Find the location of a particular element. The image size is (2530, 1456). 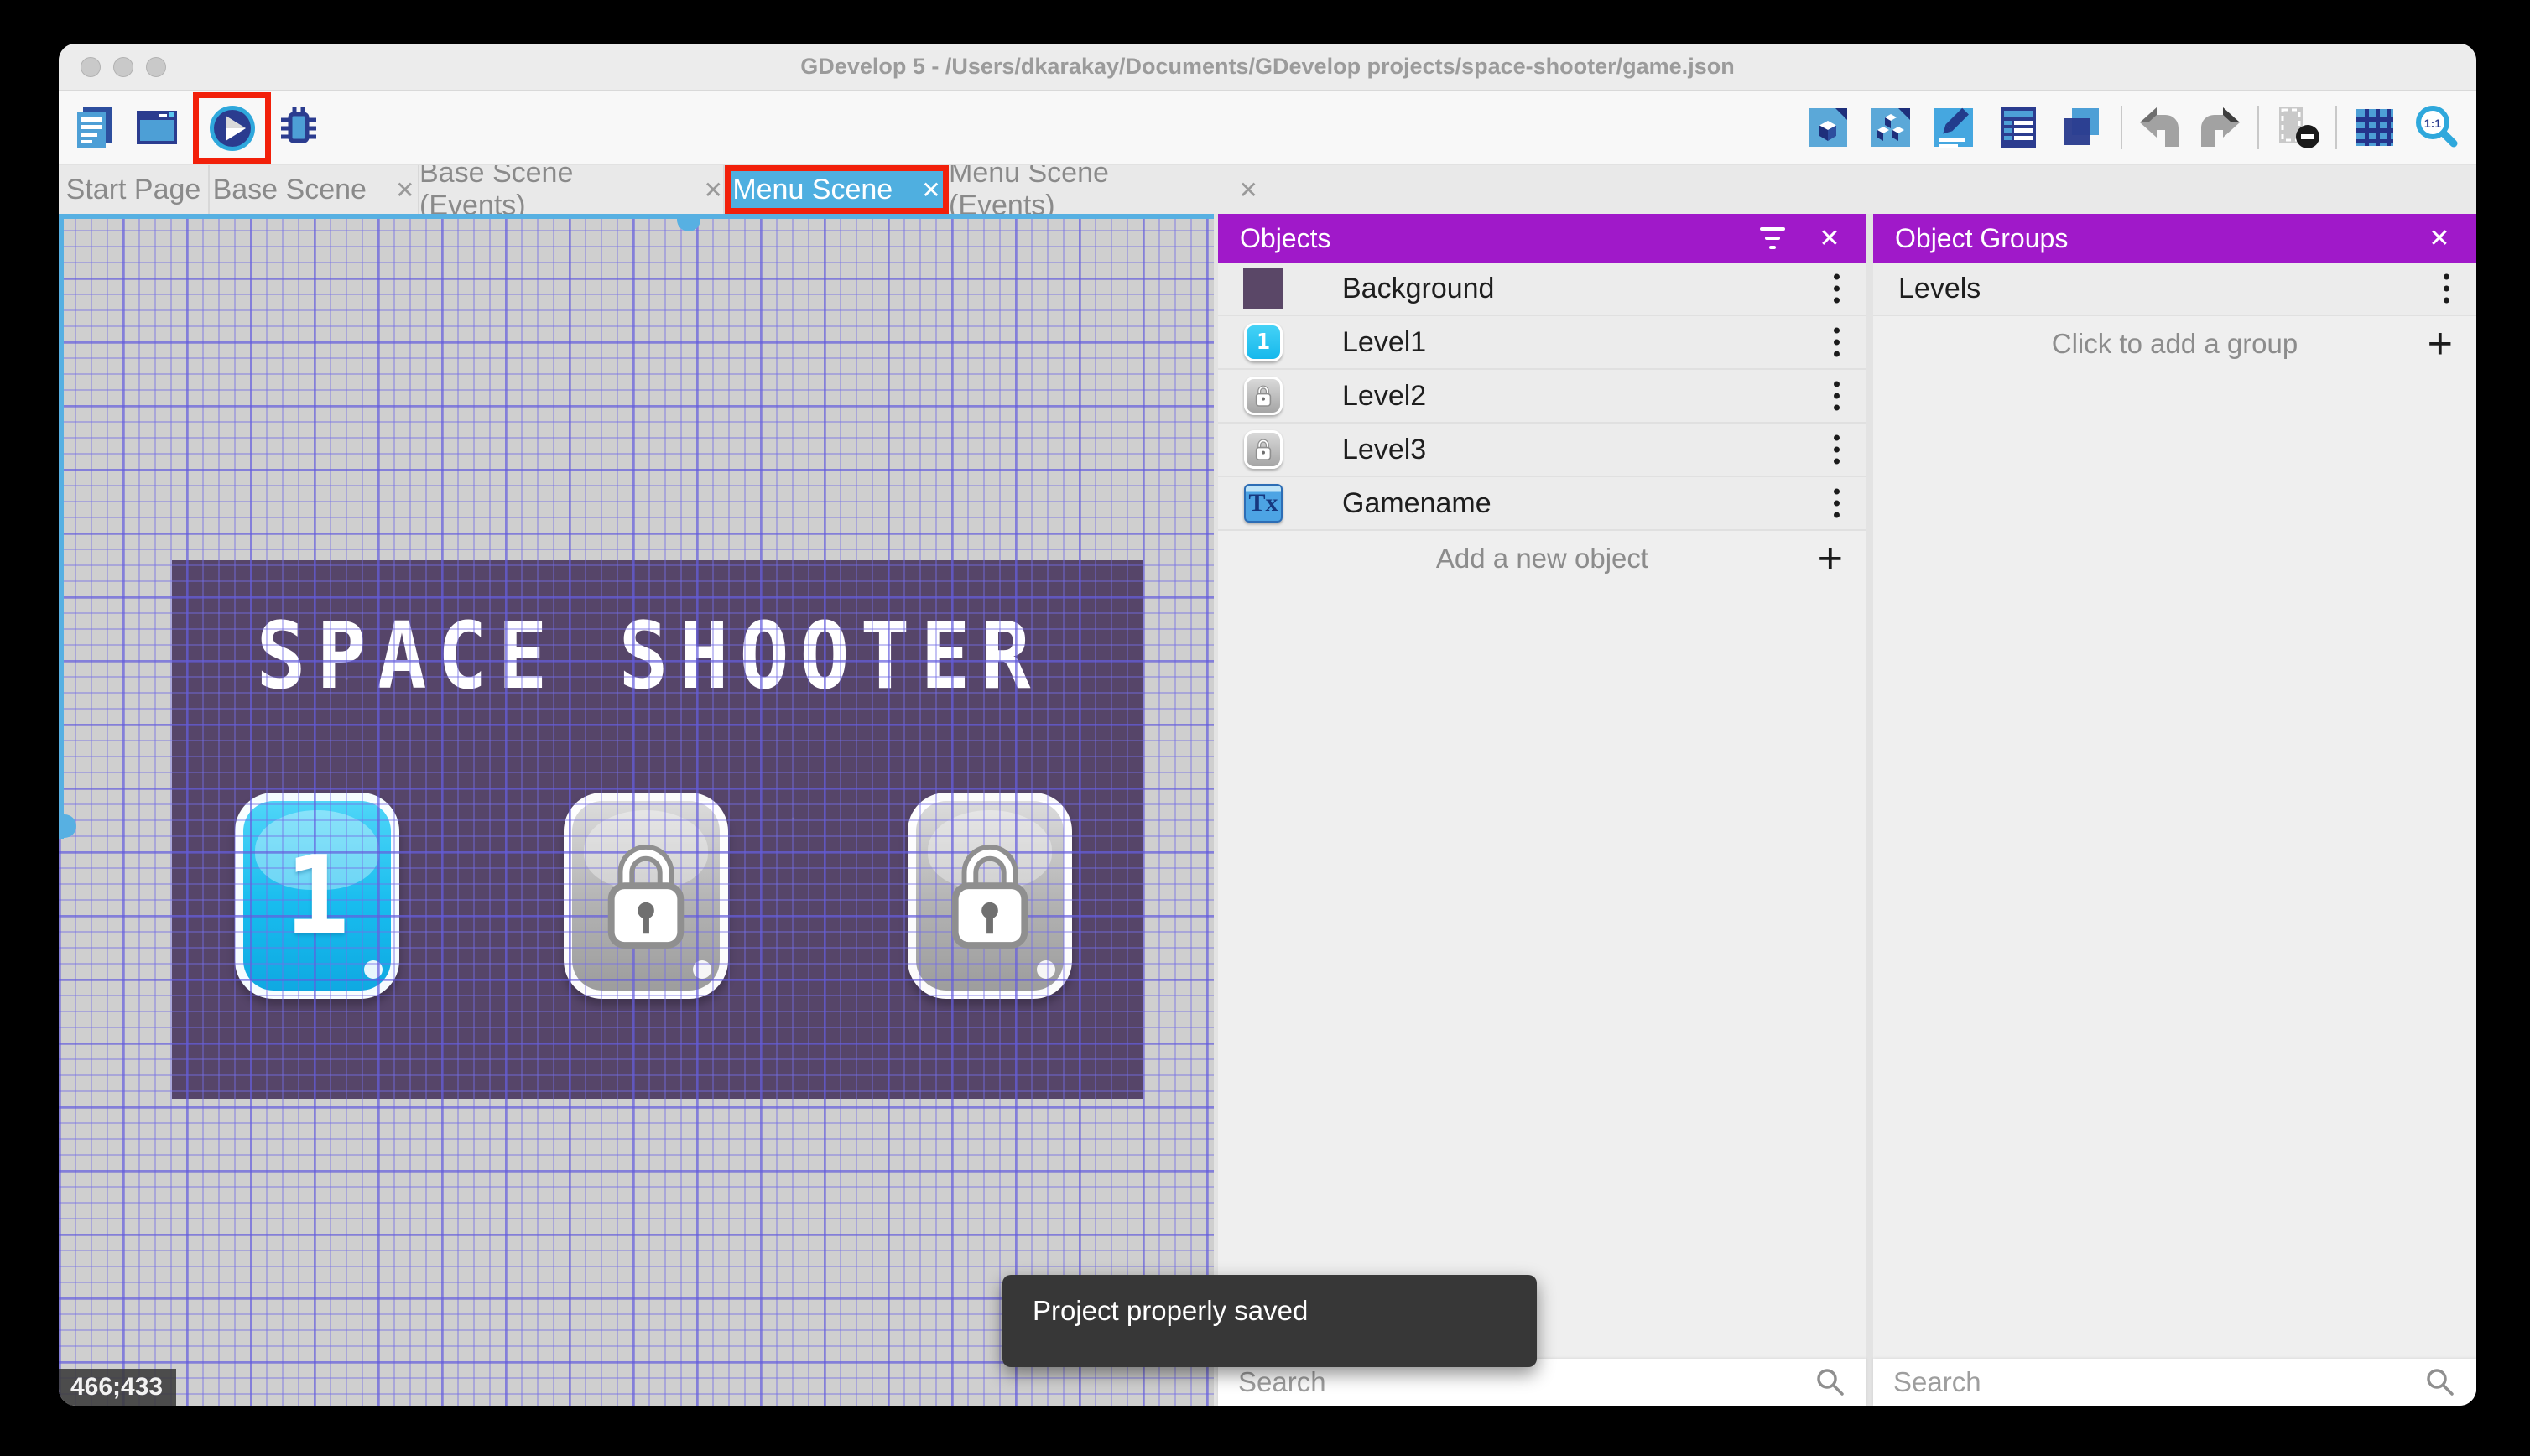

horizontal-scrollbar-thumb is located at coordinates (688, 225).